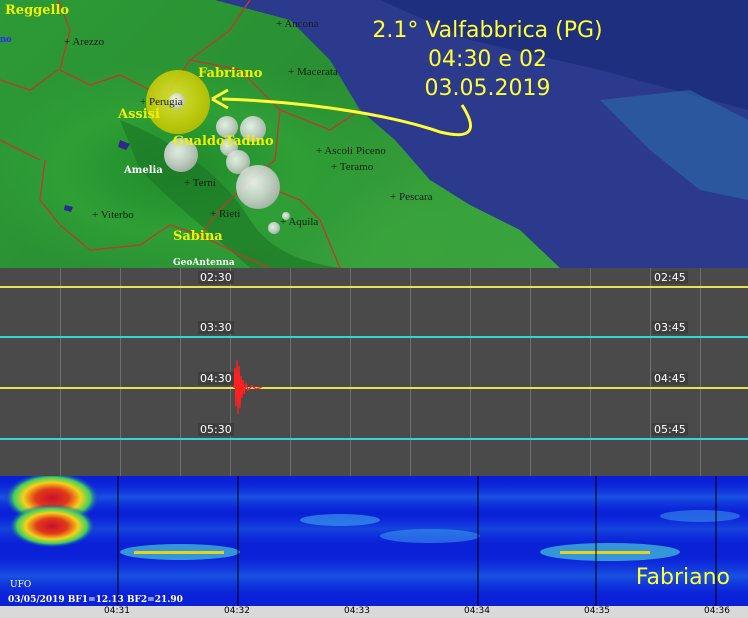 The height and width of the screenshot is (618, 748). What do you see at coordinates (670, 277) in the screenshot?
I see `row1-right-time: 02:45` at bounding box center [670, 277].